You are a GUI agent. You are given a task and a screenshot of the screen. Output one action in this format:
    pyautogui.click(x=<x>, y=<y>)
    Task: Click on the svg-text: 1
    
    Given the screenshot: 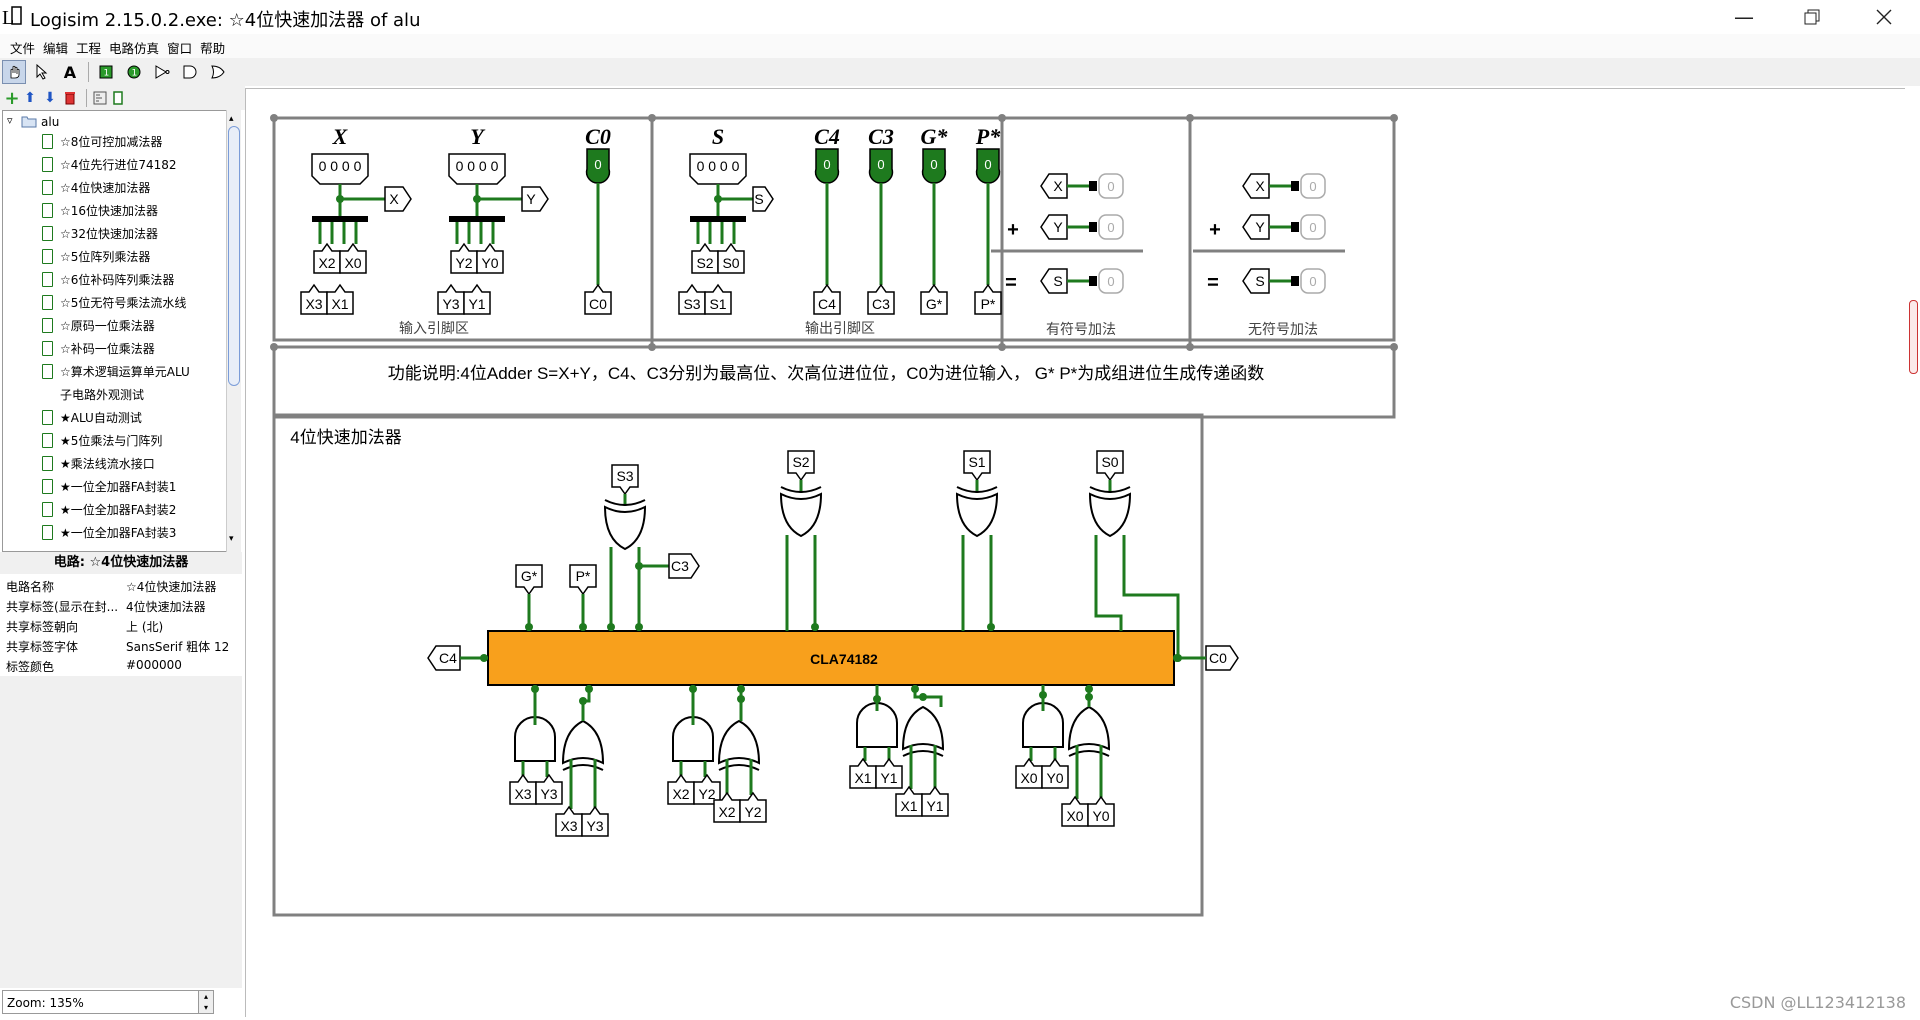 What is the action you would take?
    pyautogui.click(x=135, y=74)
    